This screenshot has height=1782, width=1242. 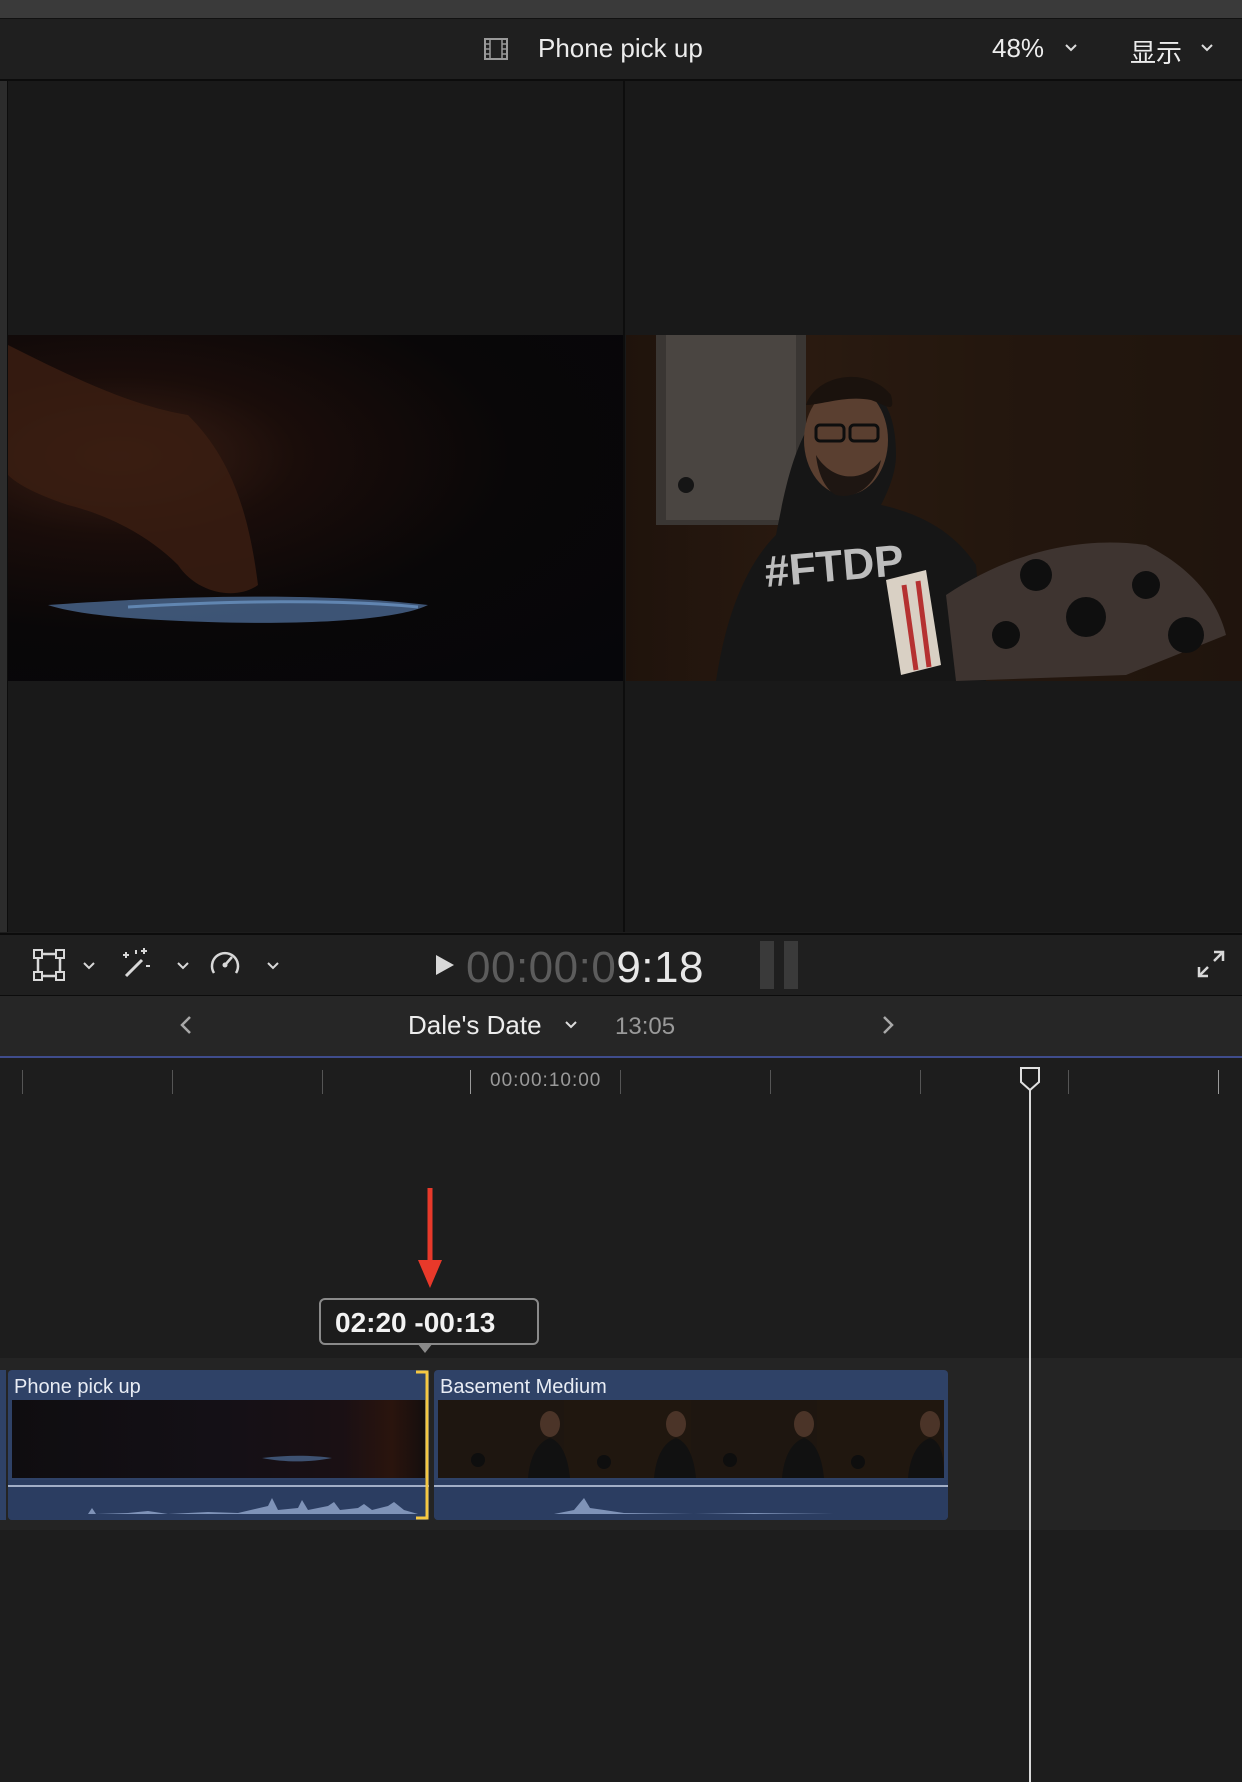 I want to click on viewer-frame-left, so click(x=315, y=508).